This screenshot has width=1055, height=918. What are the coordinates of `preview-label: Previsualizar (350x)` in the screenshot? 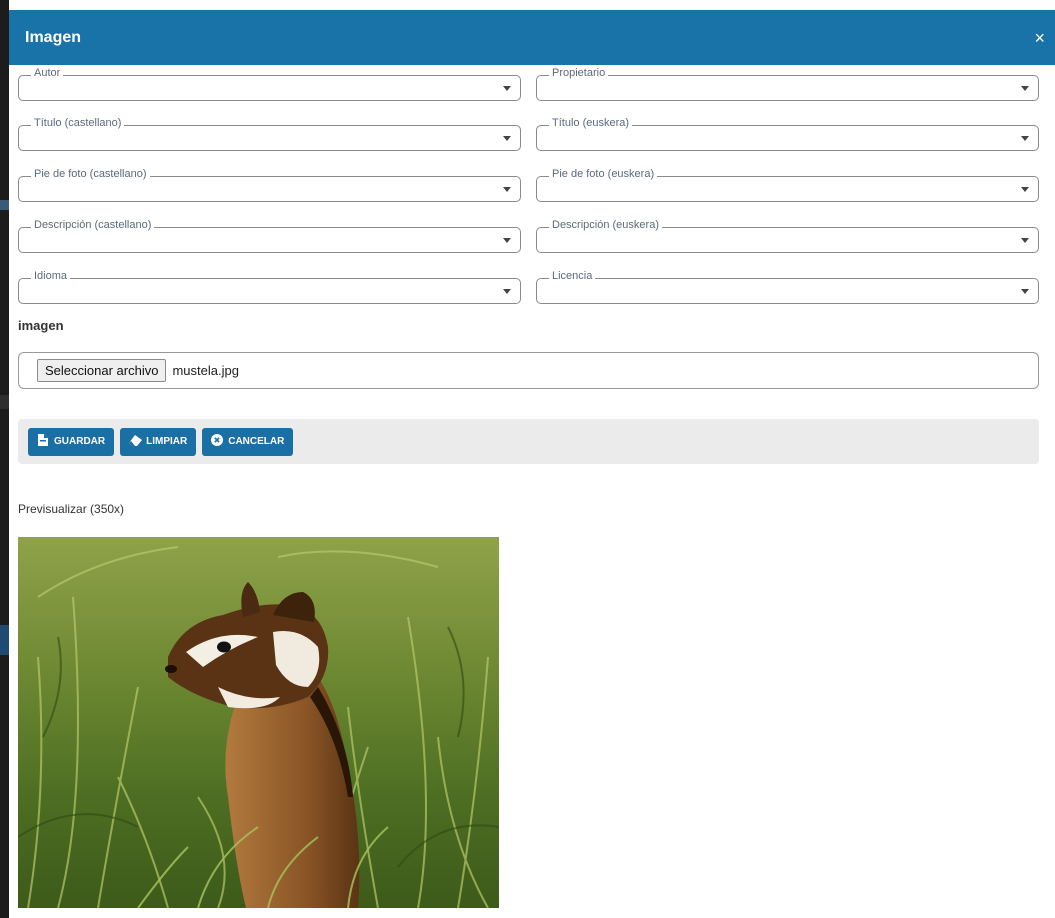 It's located at (71, 509).